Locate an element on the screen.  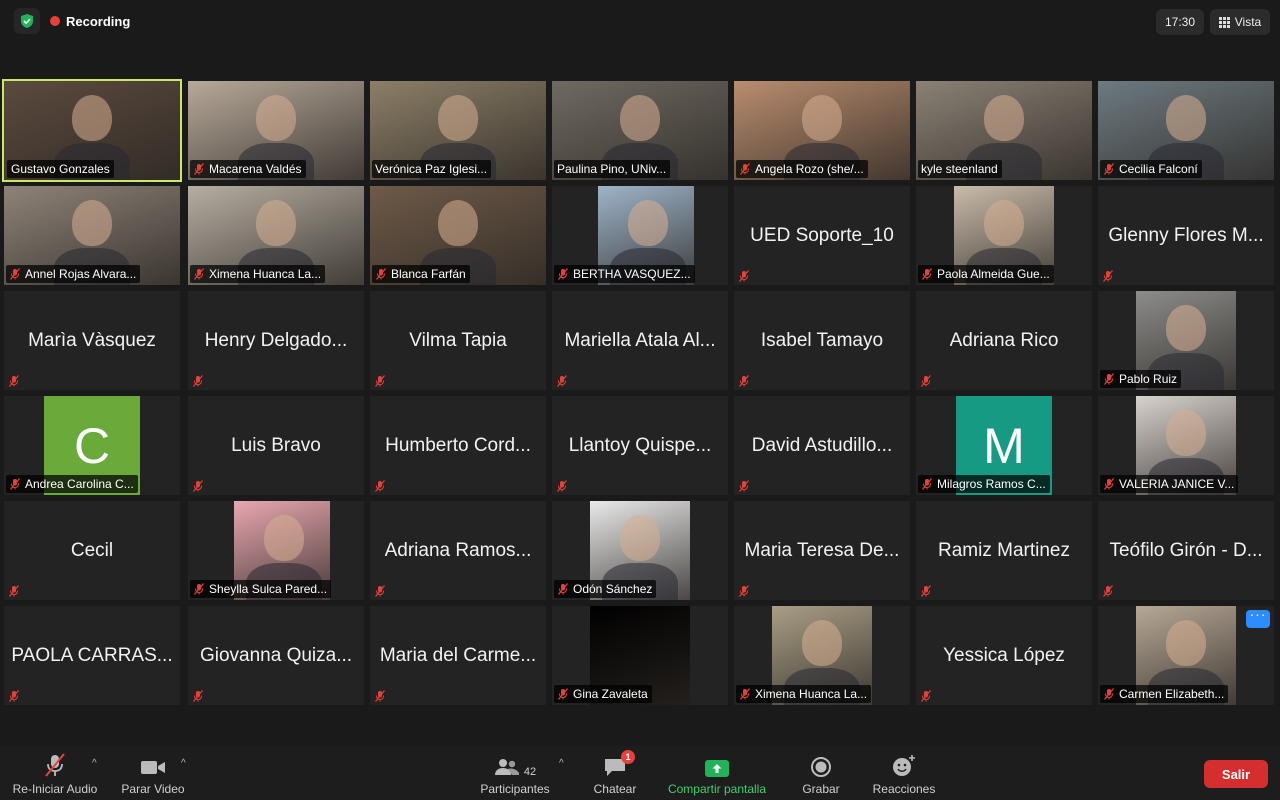
participant-tile: Cecilia Falconí is located at coordinates (1186, 130).